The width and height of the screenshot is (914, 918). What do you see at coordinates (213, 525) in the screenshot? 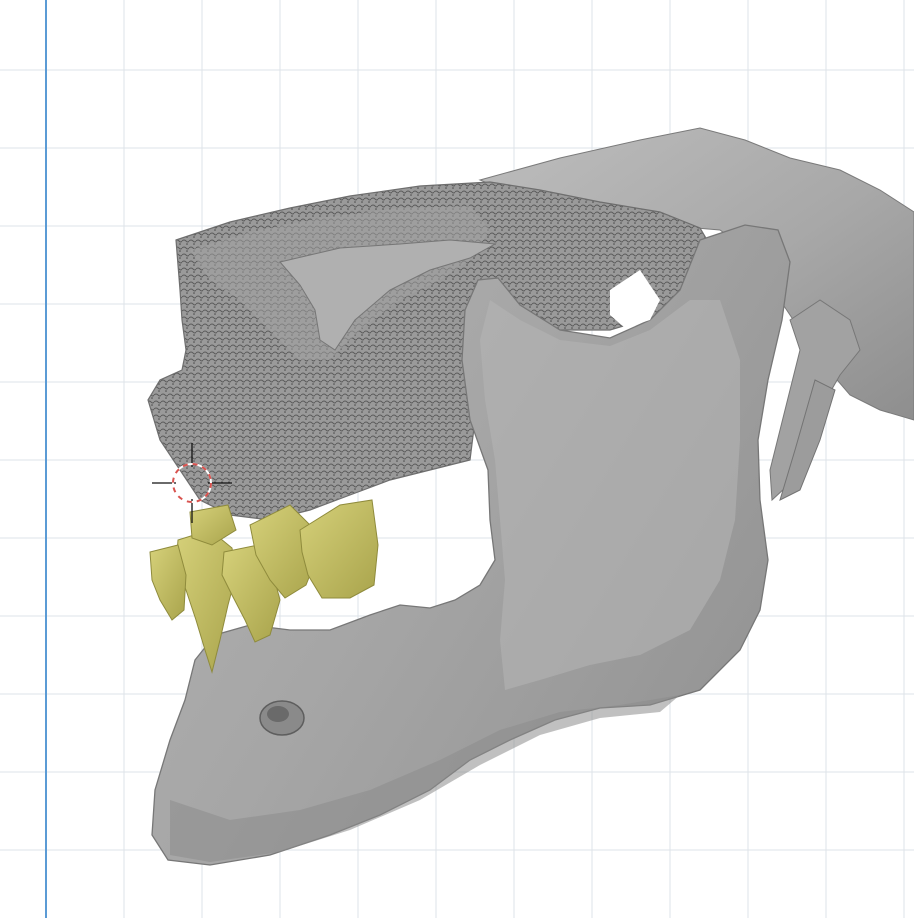
I see `upper-tooth-root` at bounding box center [213, 525].